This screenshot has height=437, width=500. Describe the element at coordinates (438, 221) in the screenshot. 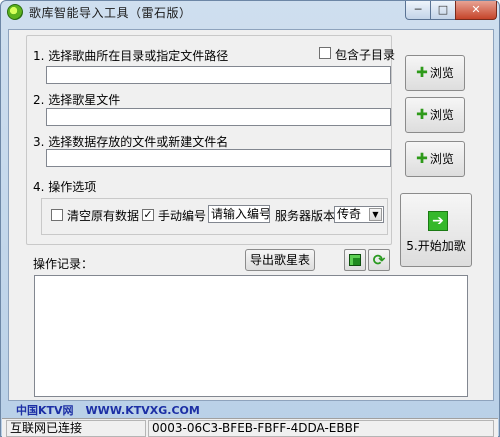

I see `arrow-right-icon: ➔` at that location.